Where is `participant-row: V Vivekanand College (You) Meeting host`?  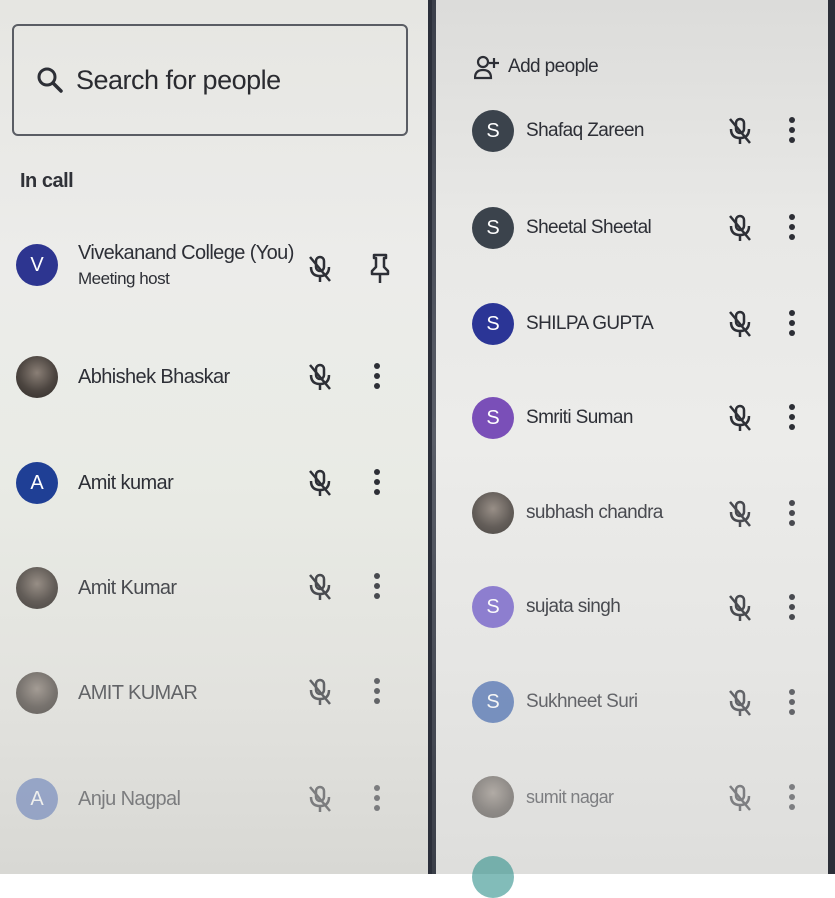
participant-row: V Vivekanand College (You) Meeting host is located at coordinates (155, 265).